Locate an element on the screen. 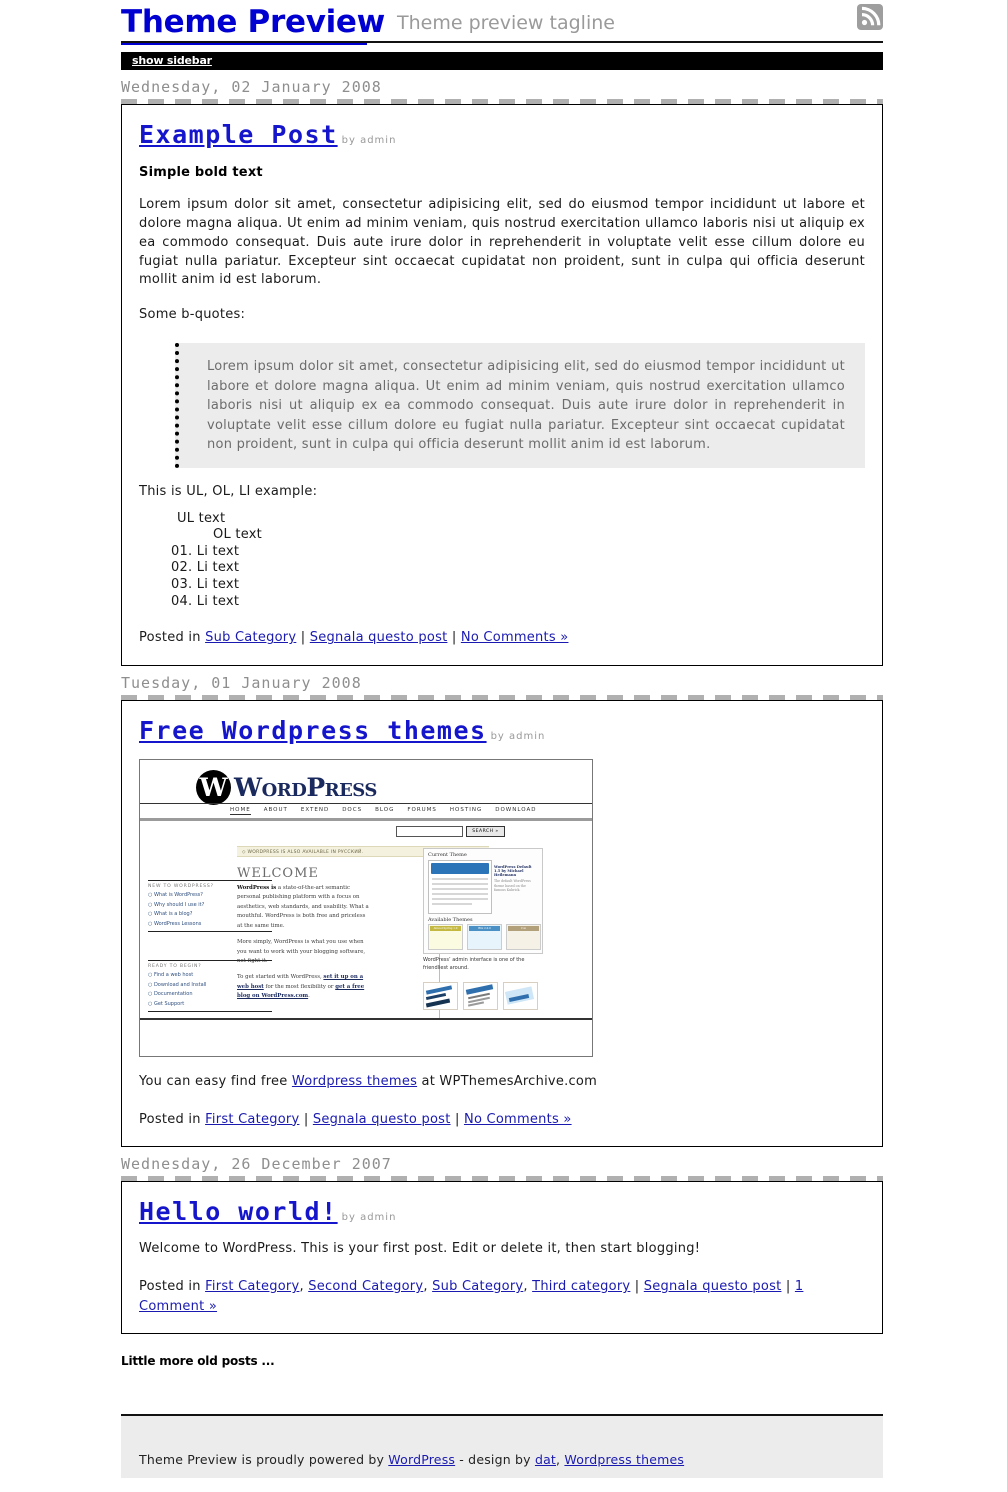  wordpress-link: WordPress is located at coordinates (421, 1459).